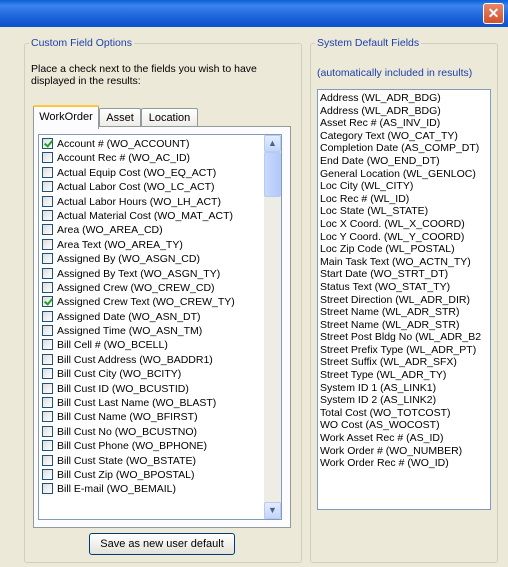 The width and height of the screenshot is (508, 567). What do you see at coordinates (395, 73) in the screenshot?
I see `system-default-caption: (automatically included in results)` at bounding box center [395, 73].